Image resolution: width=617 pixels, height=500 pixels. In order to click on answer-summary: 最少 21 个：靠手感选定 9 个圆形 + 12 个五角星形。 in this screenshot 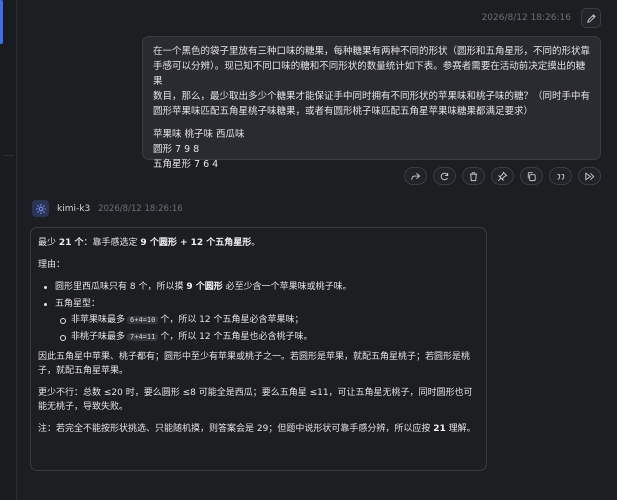, I will do `click(149, 243)`.